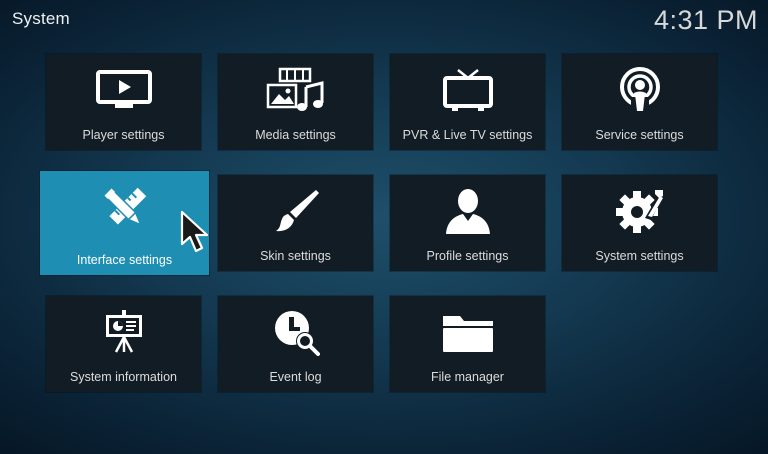 The image size is (768, 454). Describe the element at coordinates (41, 18) in the screenshot. I see `page-title: System` at that location.